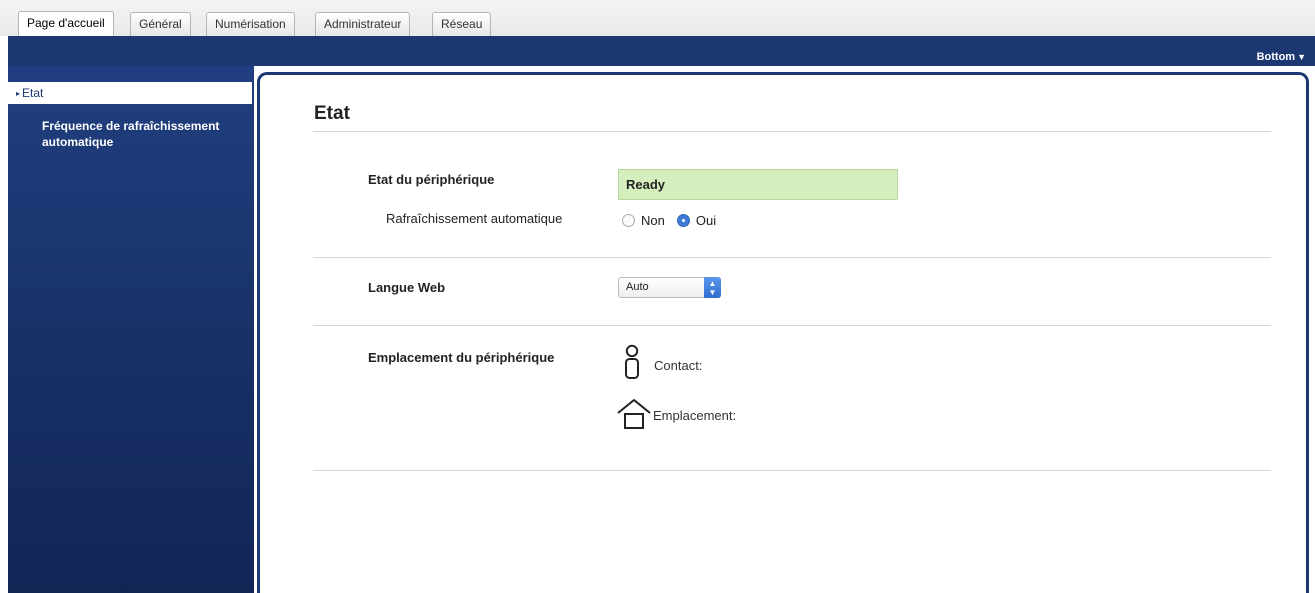 This screenshot has height=593, width=1315. What do you see at coordinates (407, 287) in the screenshot?
I see `web-language-label: Langue Web` at bounding box center [407, 287].